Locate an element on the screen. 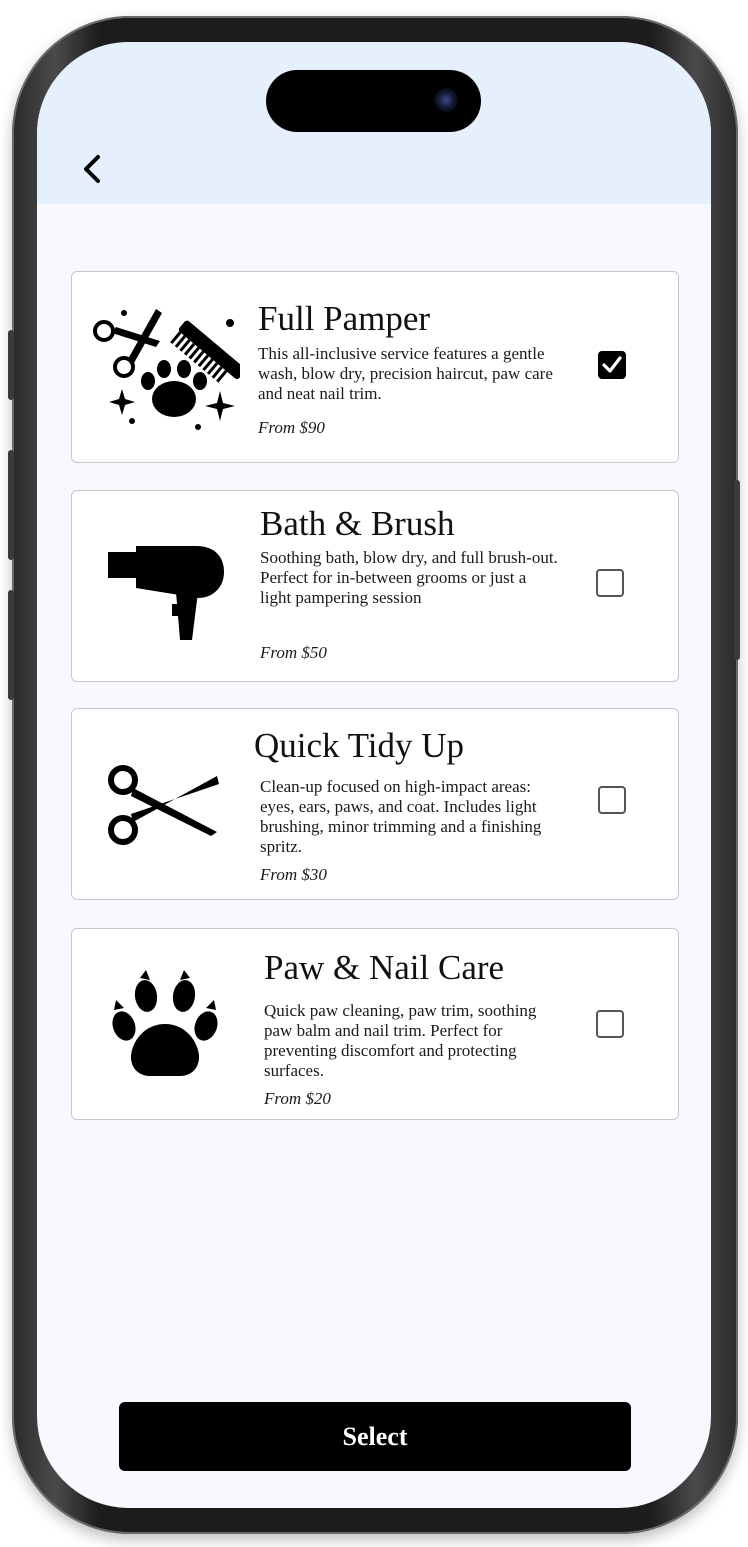  scissors-icon is located at coordinates (165, 805).